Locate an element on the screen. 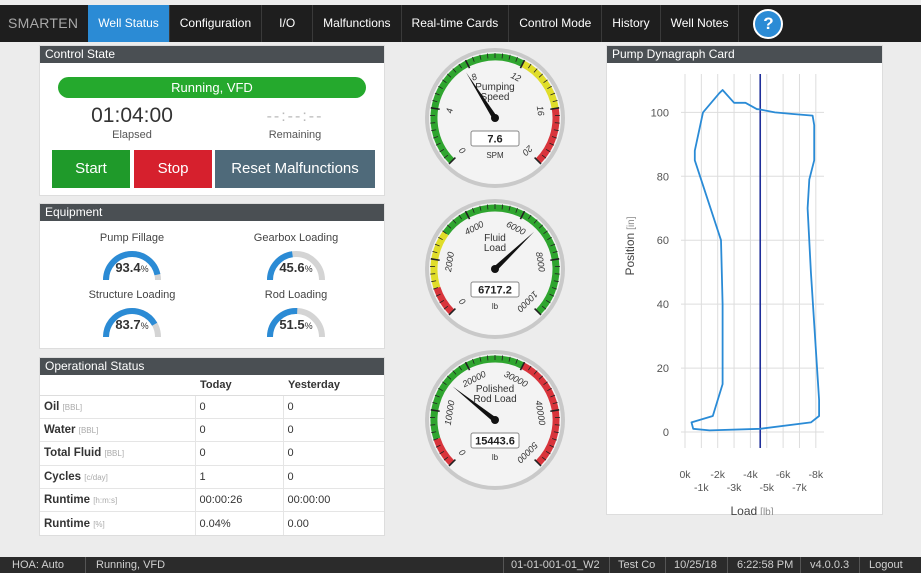 The width and height of the screenshot is (921, 573). well-id: 01-01-001-01_W2 is located at coordinates (555, 565).